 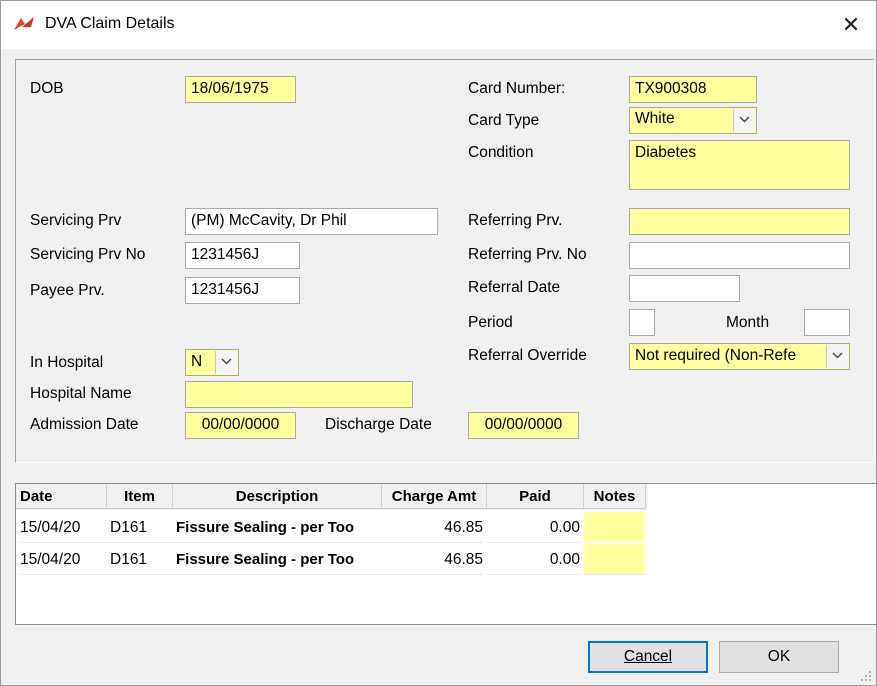 I want to click on card-number-label: Card Number:, so click(x=517, y=88).